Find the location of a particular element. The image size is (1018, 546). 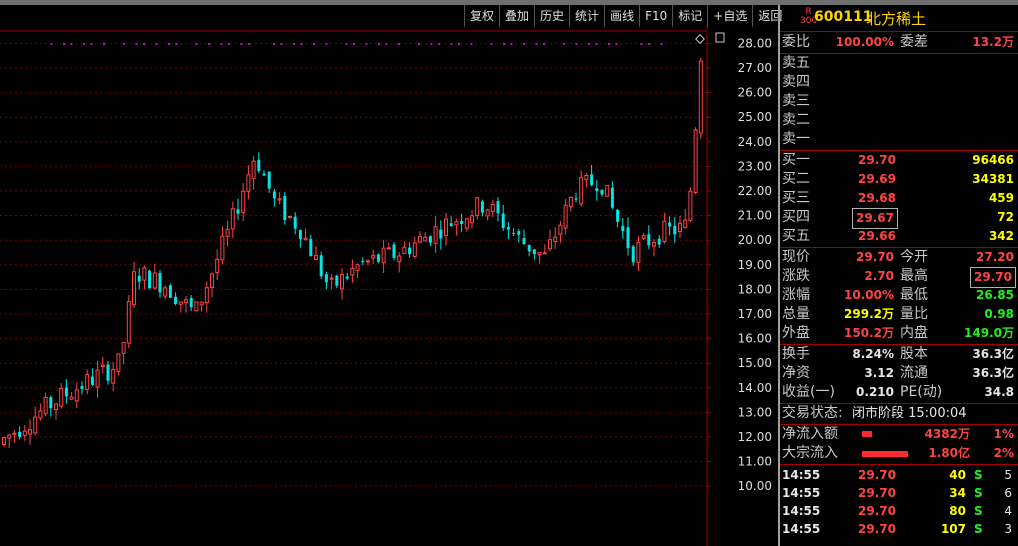

toolbar-statistics-button: 统计 is located at coordinates (586, 16).